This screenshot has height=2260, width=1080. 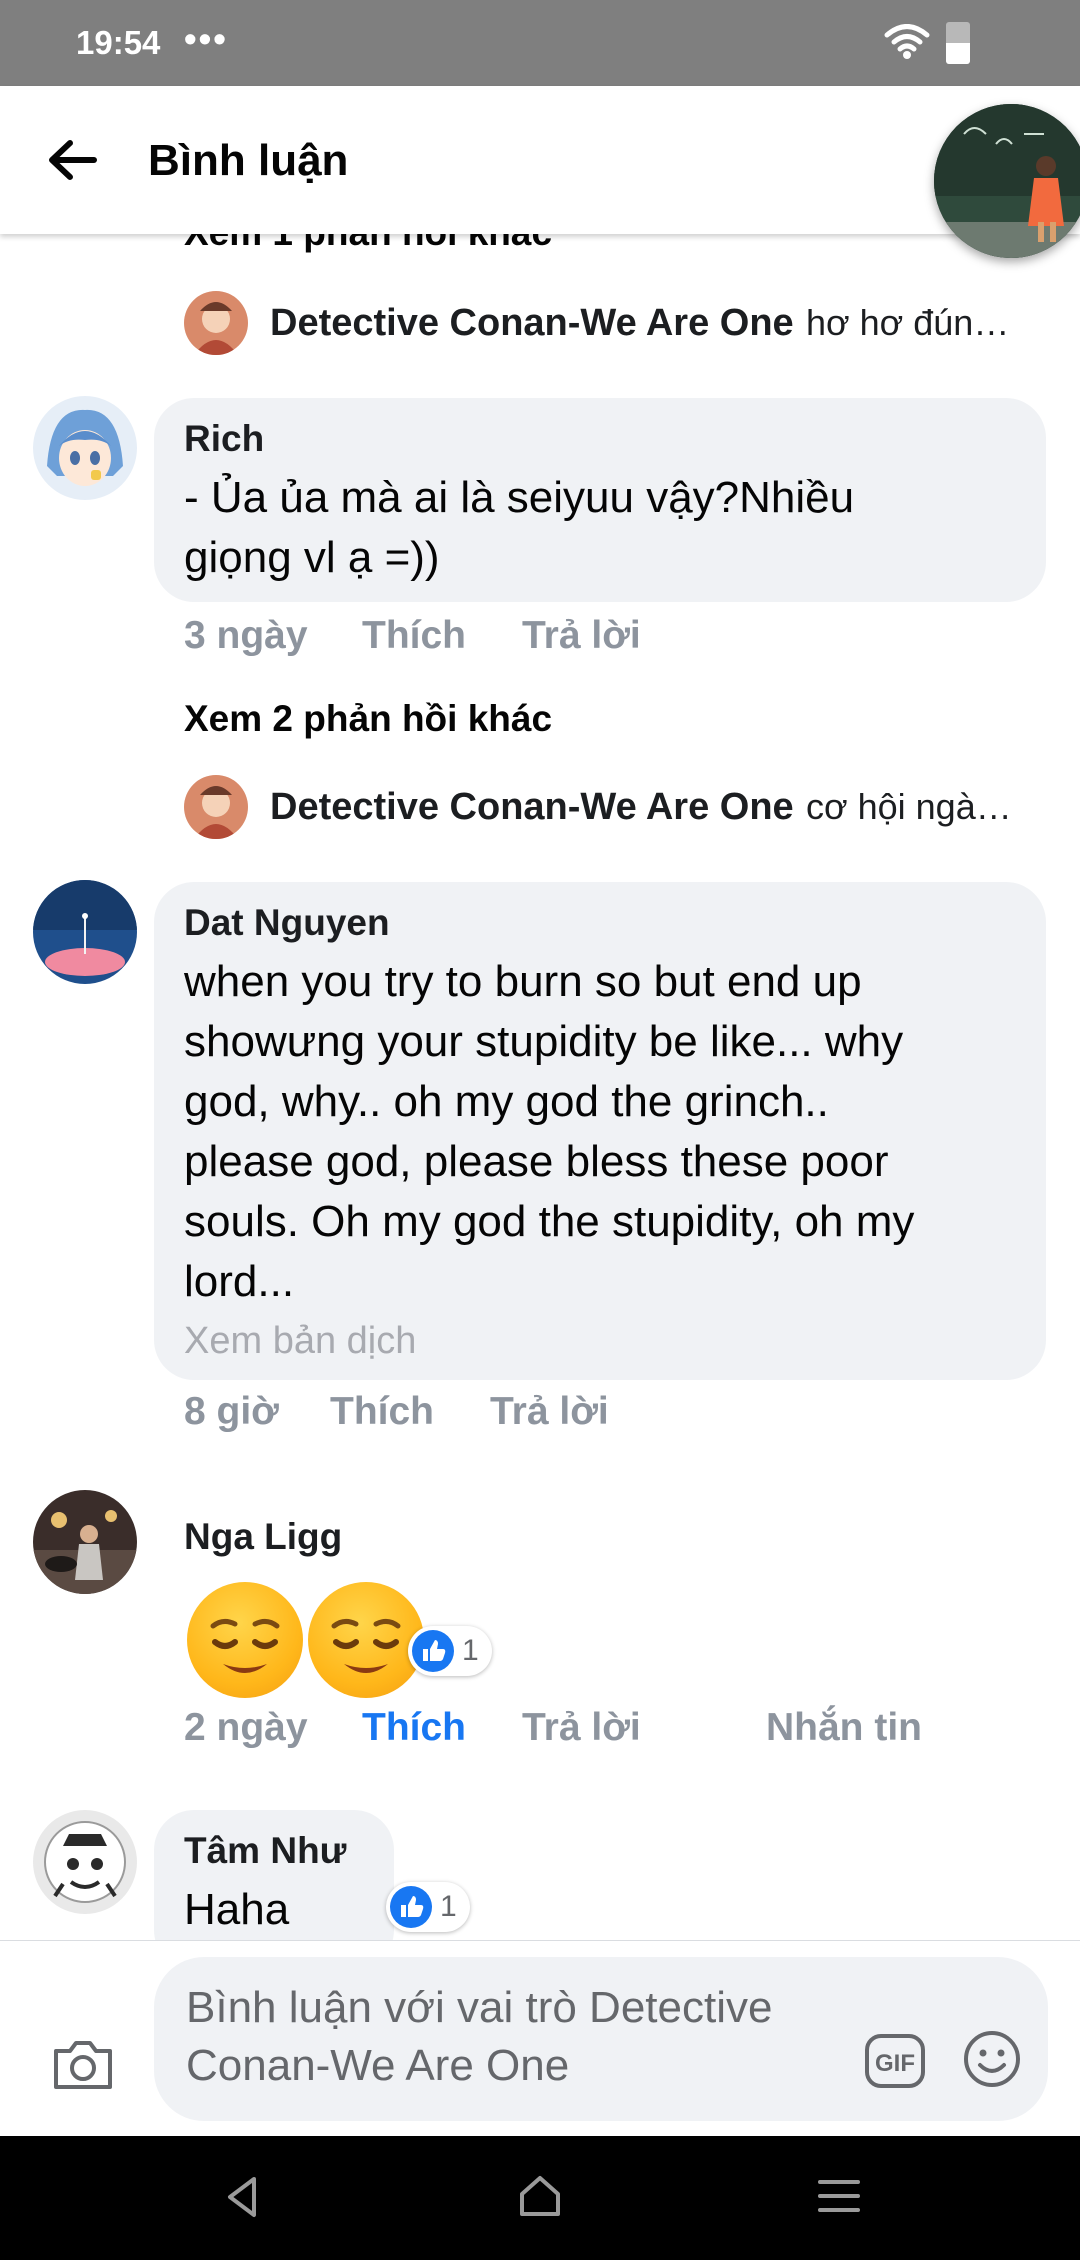 I want to click on comment-author: Nga Ligg, so click(x=263, y=1537).